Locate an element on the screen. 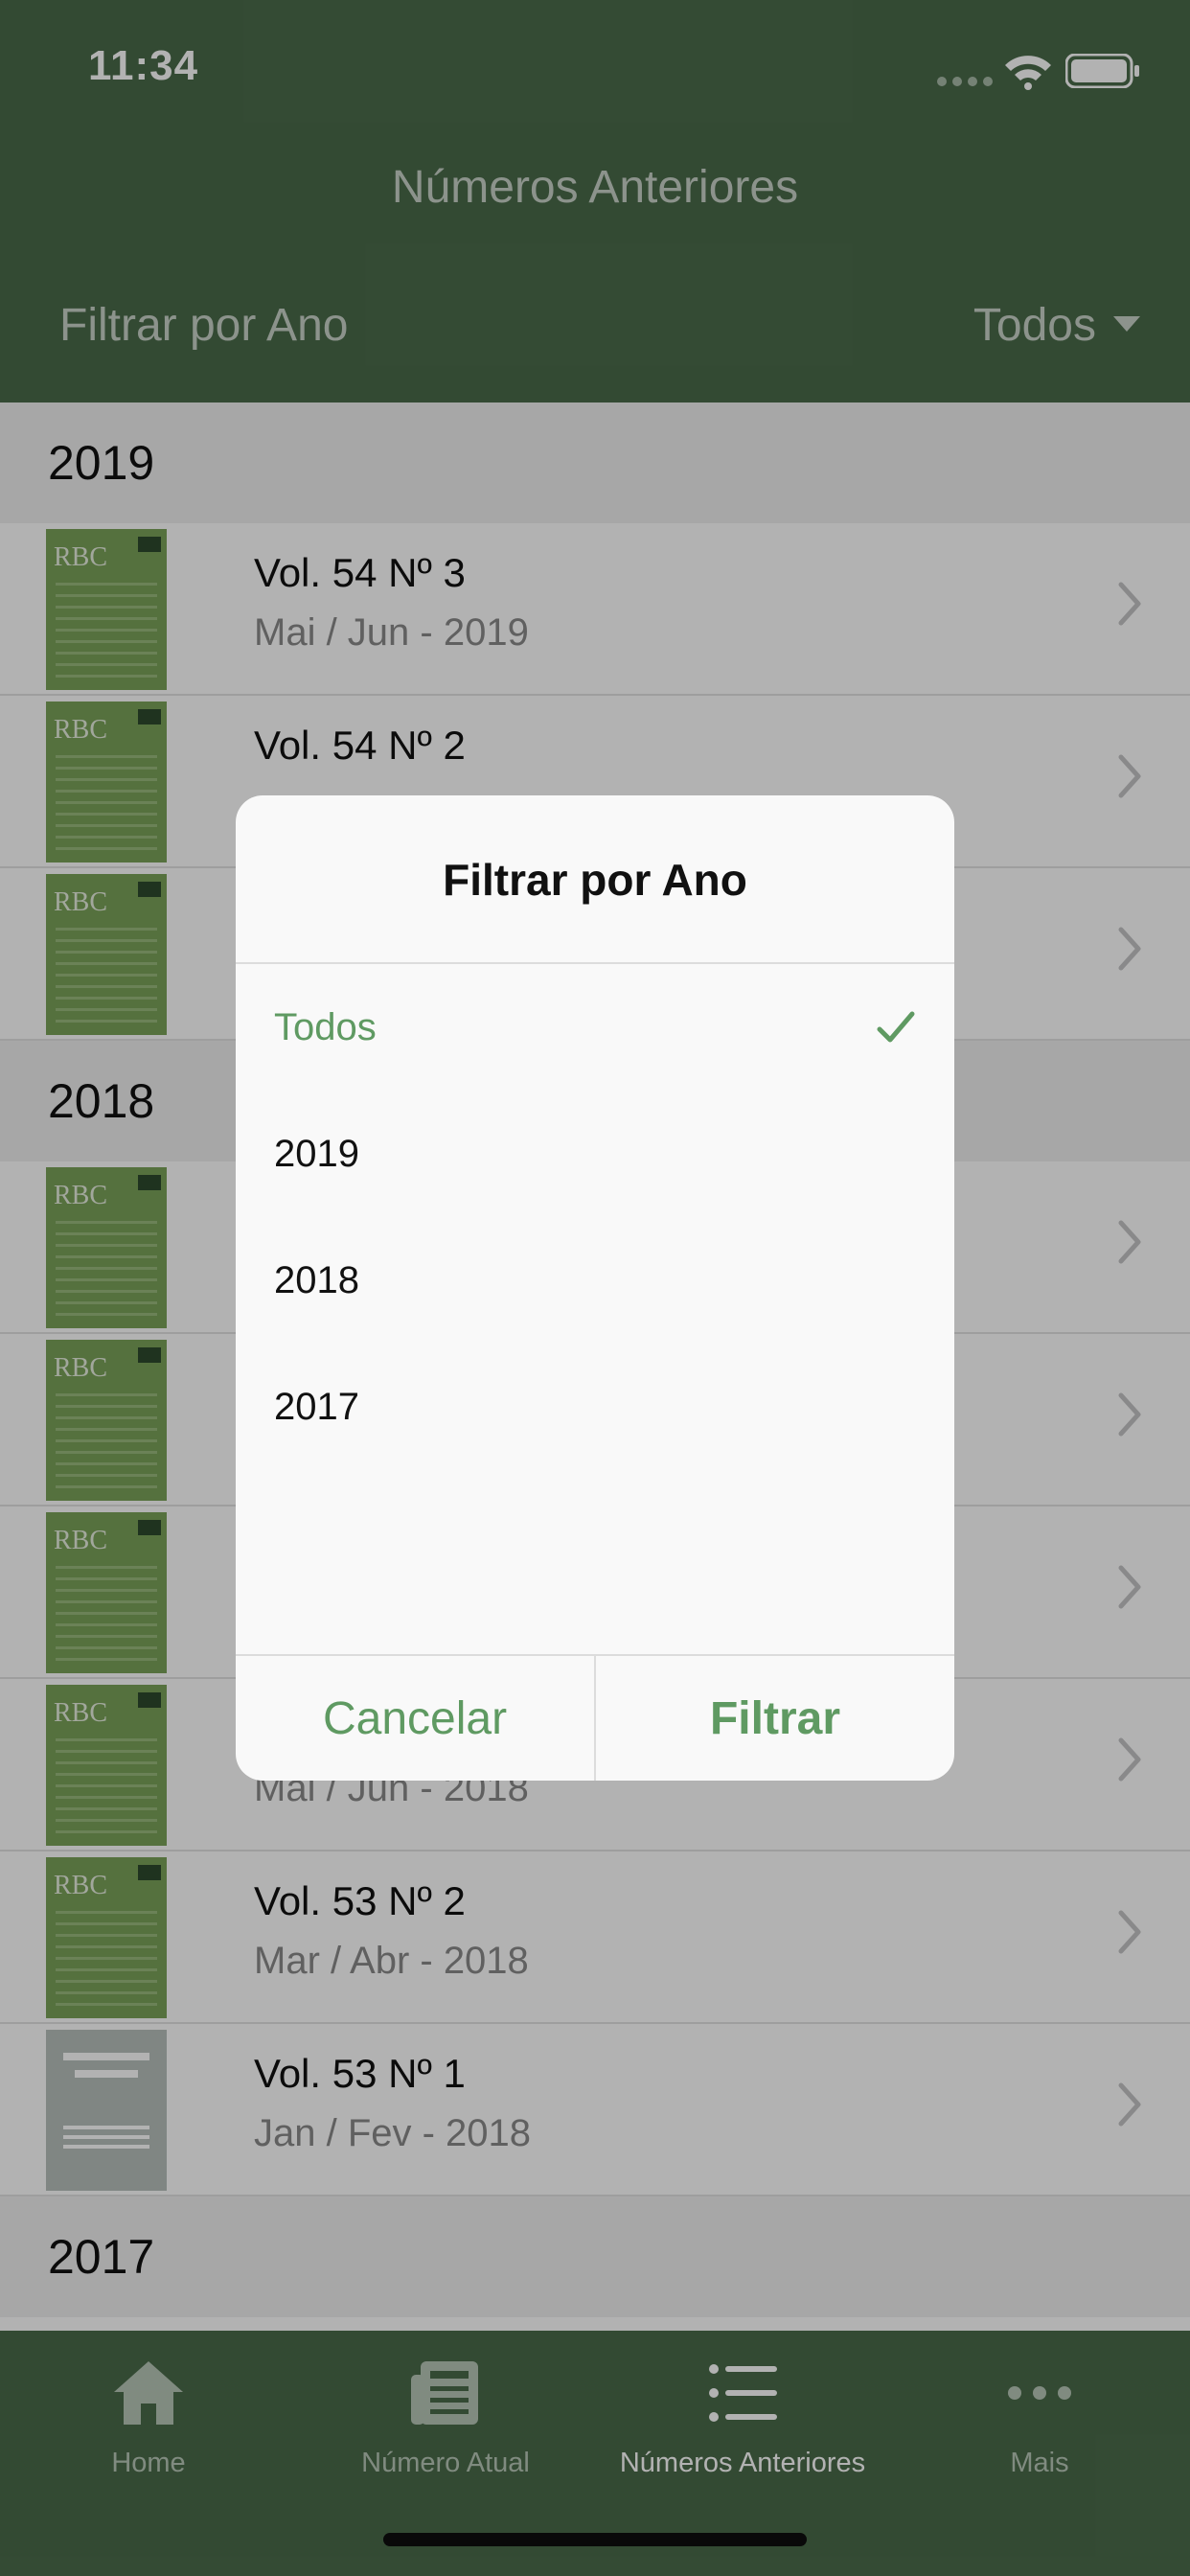 The image size is (1190, 2576). year-option: 2019 is located at coordinates (595, 1154).